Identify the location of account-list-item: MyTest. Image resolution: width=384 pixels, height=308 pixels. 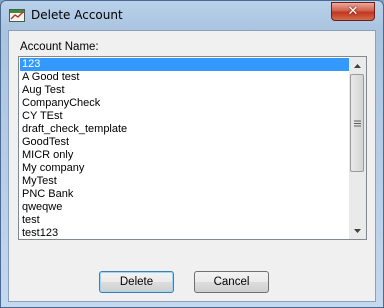
(185, 181).